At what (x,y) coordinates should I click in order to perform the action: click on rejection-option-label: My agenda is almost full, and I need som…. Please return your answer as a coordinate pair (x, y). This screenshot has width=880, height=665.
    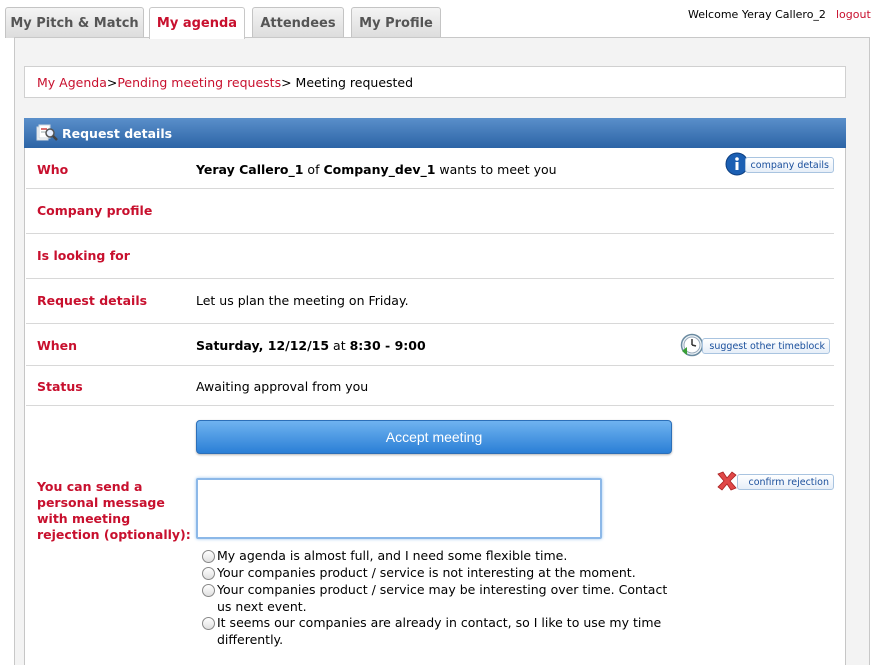
    Looking at the image, I should click on (392, 555).